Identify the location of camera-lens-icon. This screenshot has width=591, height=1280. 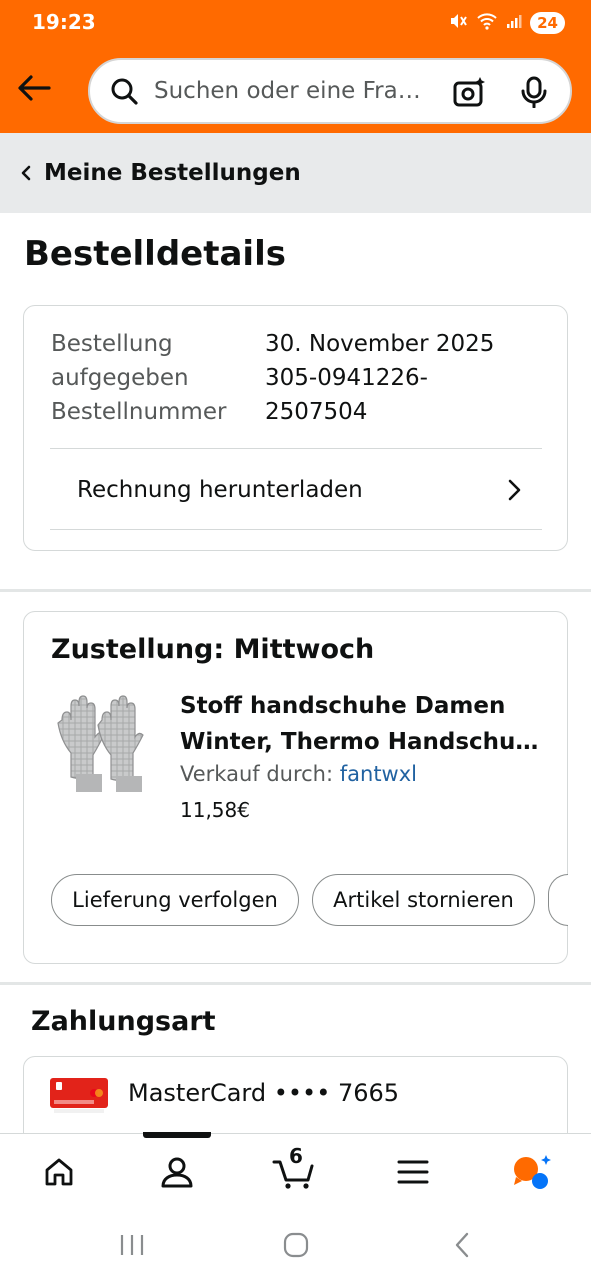
(470, 92).